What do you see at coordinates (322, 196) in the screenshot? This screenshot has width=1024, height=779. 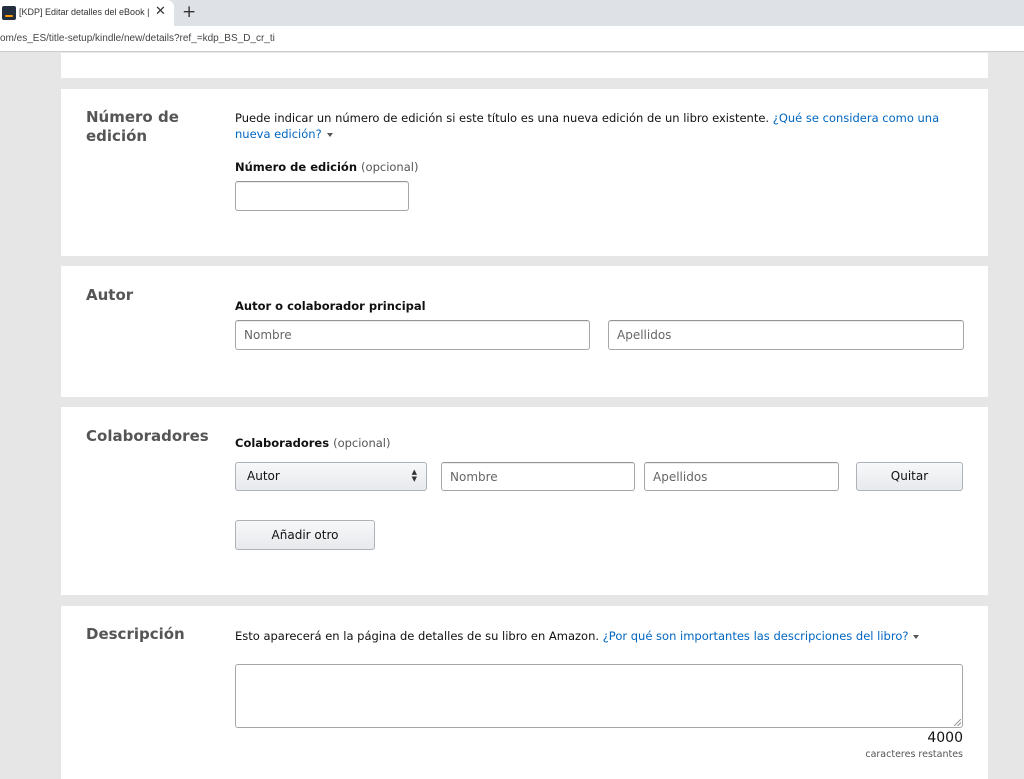 I see `edition-number-input` at bounding box center [322, 196].